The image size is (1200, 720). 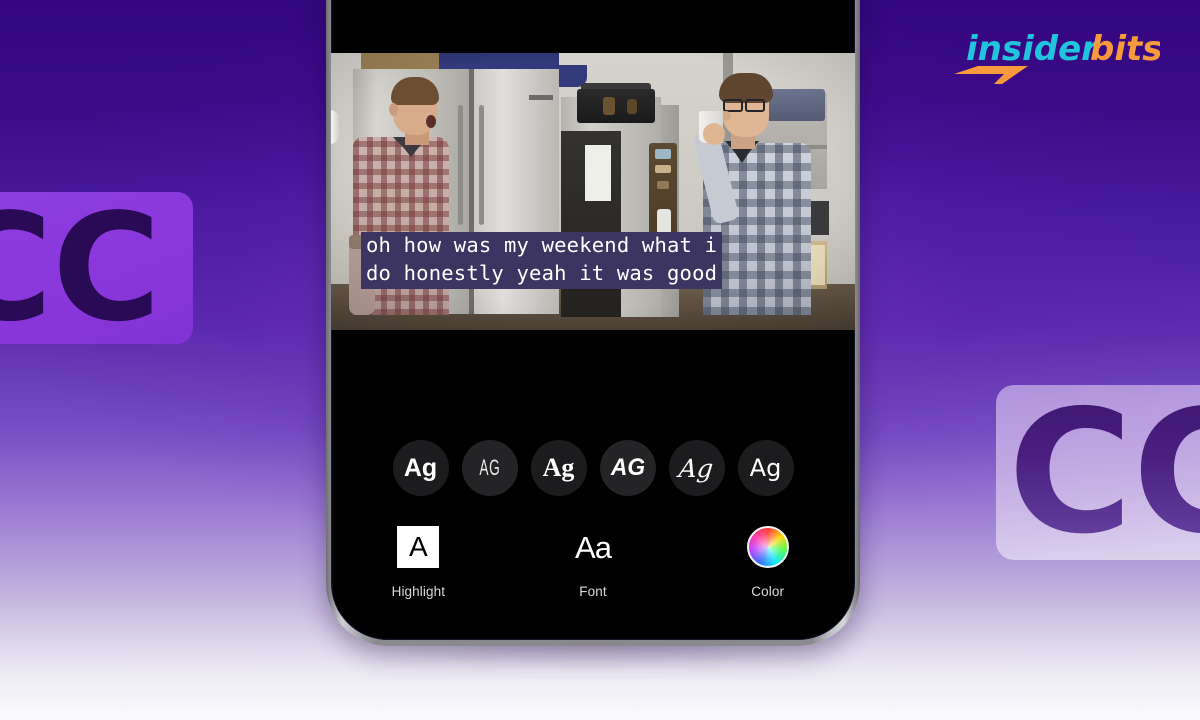 I want to click on font-style-chip-sans-bold: Ag, so click(x=420, y=468).